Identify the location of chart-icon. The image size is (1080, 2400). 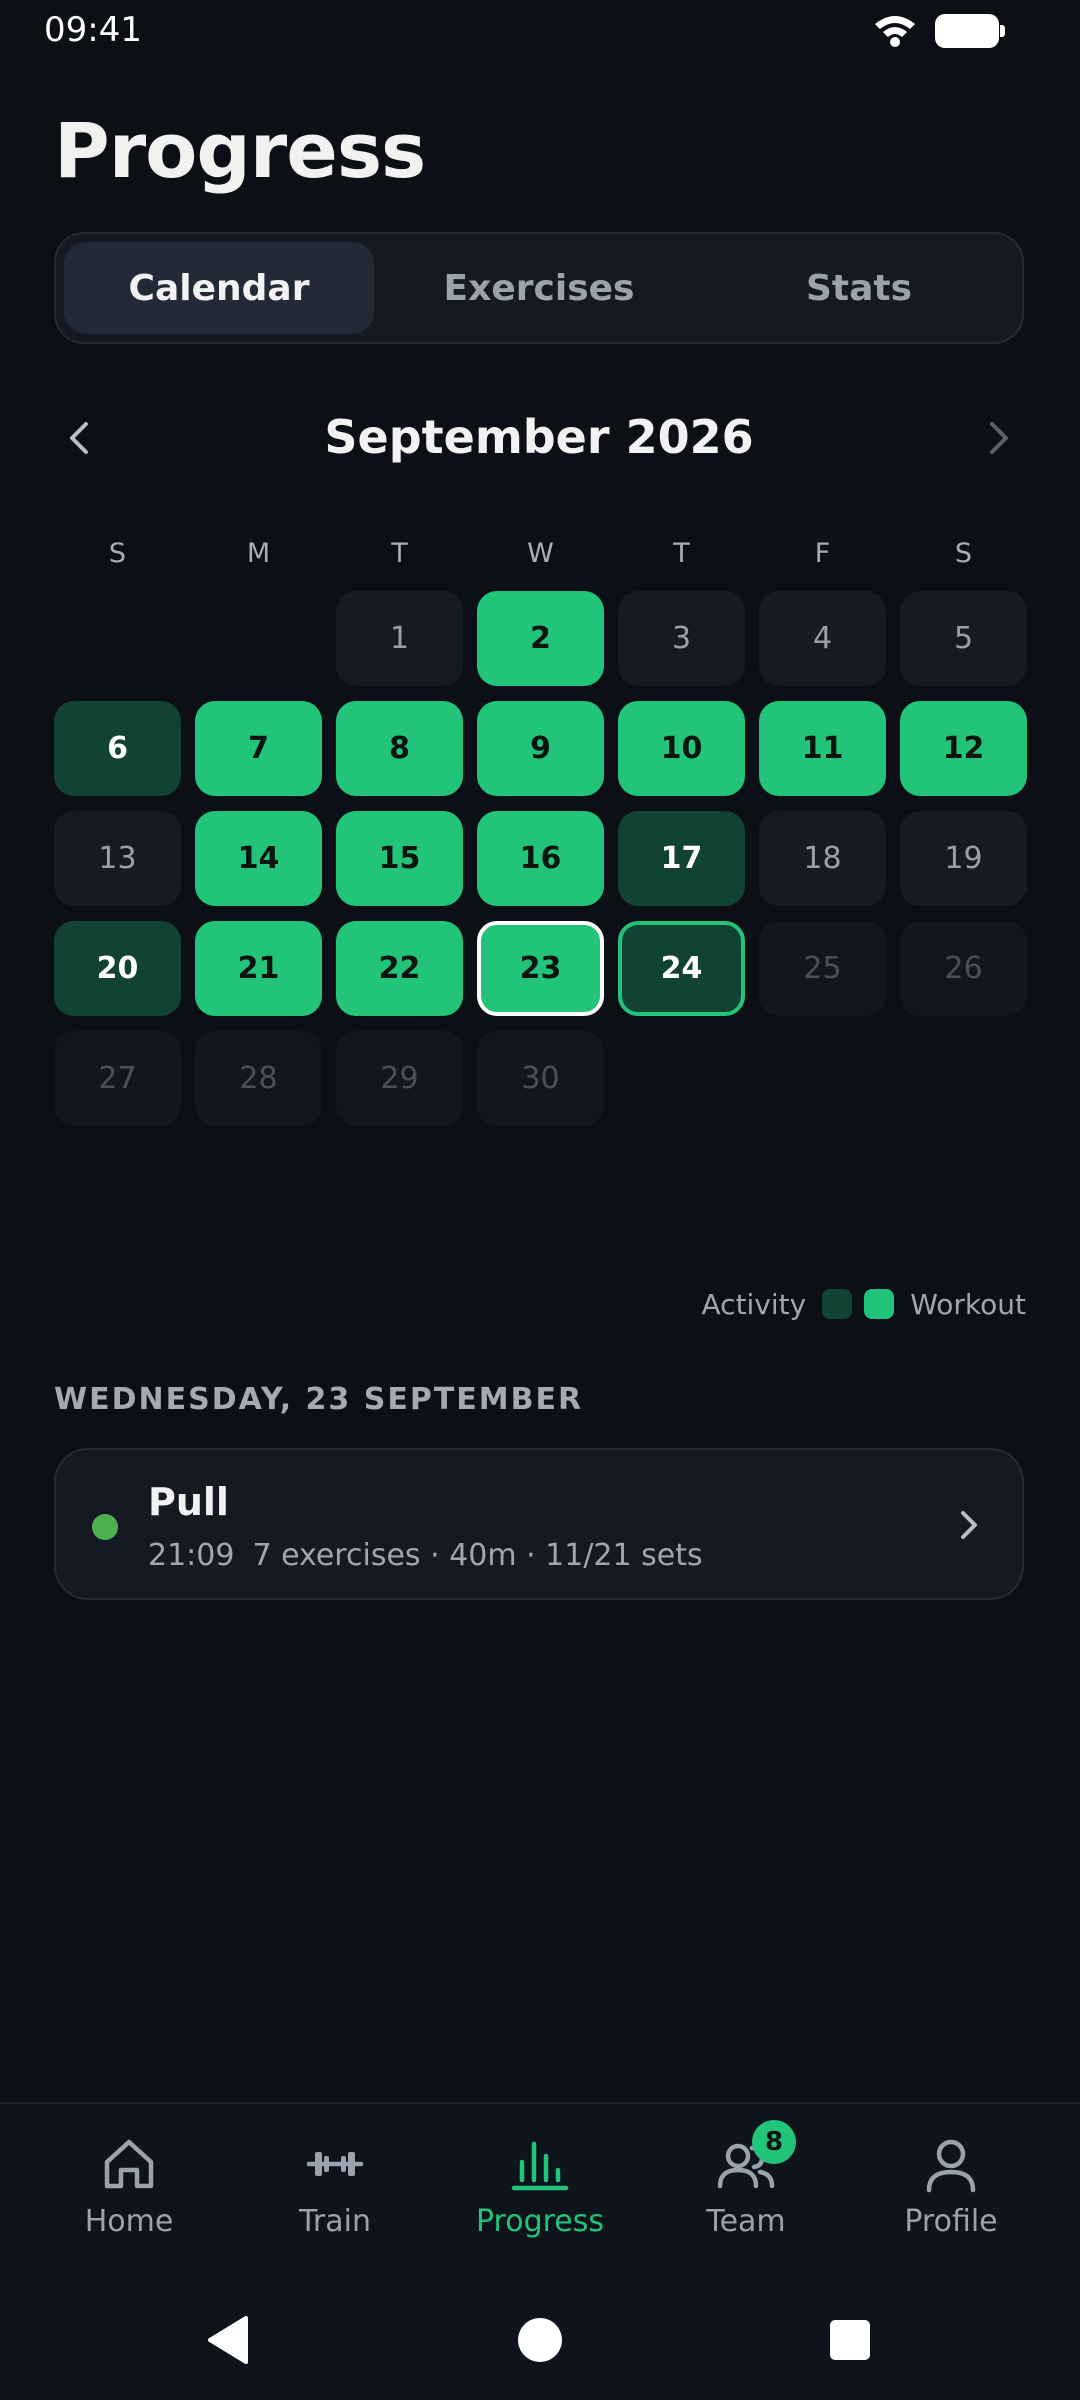
(540, 2164).